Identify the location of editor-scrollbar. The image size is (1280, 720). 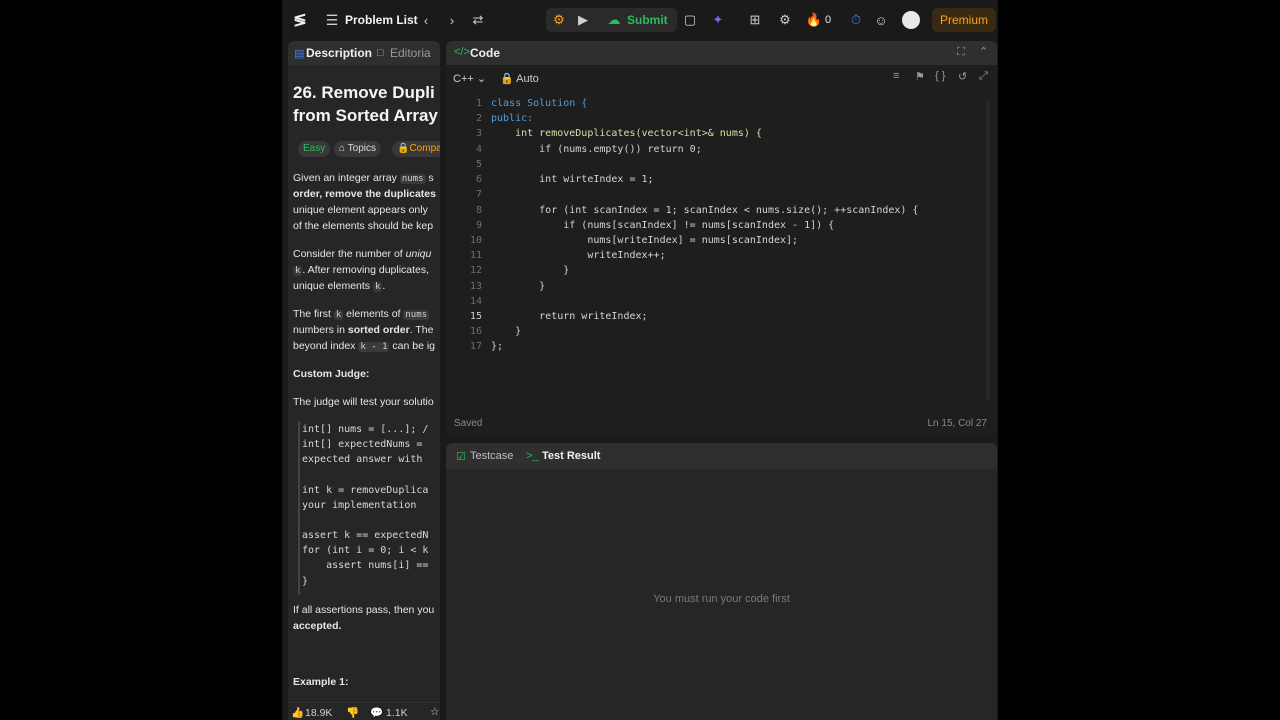
(988, 251).